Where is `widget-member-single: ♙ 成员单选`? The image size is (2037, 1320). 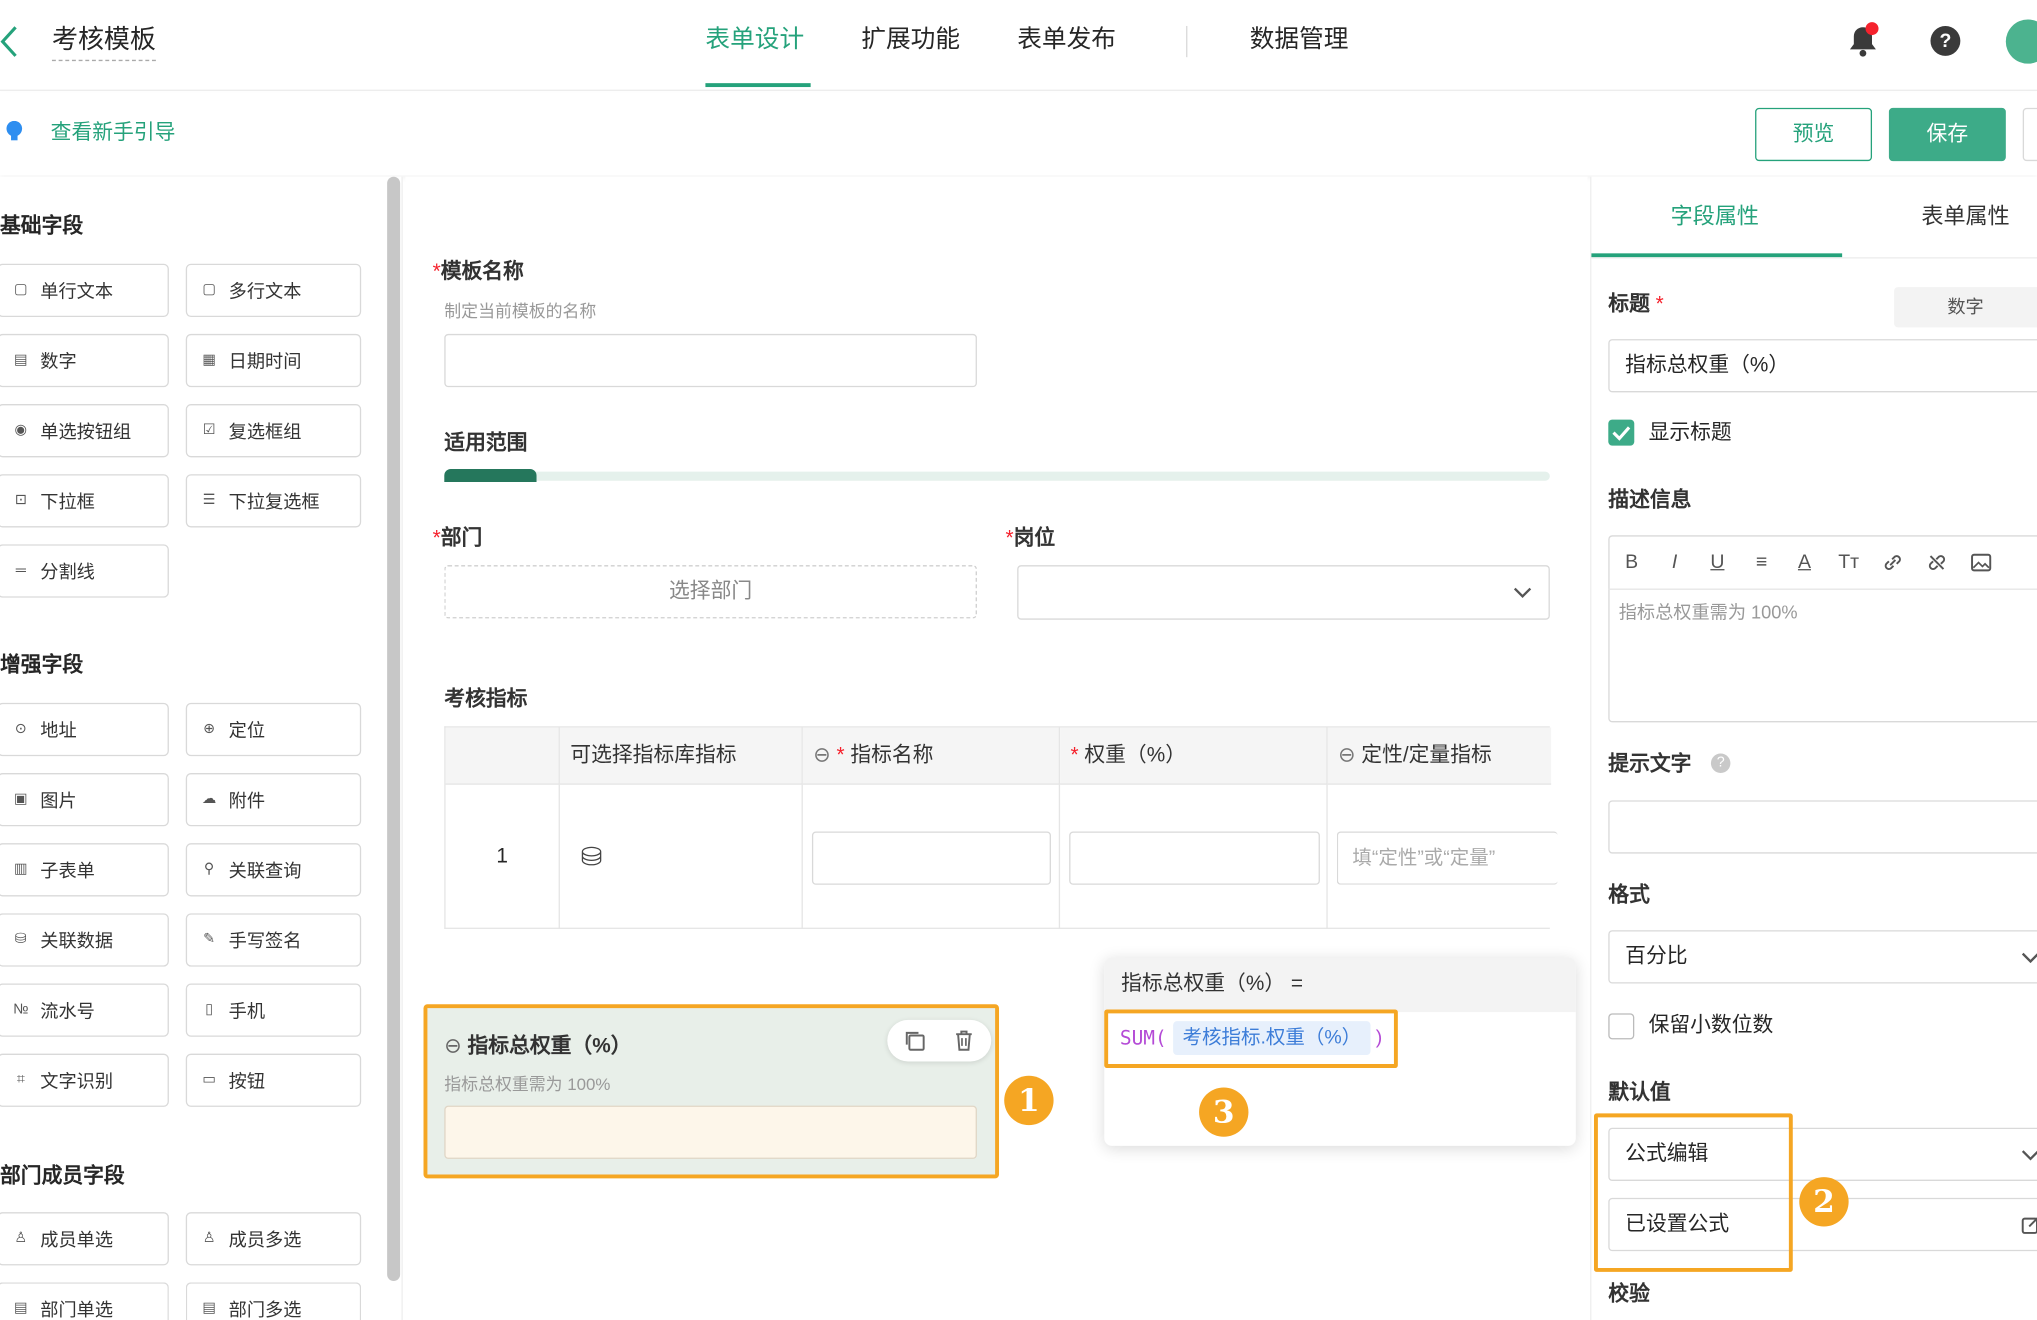 widget-member-single: ♙ 成员单选 is located at coordinates (84, 1239).